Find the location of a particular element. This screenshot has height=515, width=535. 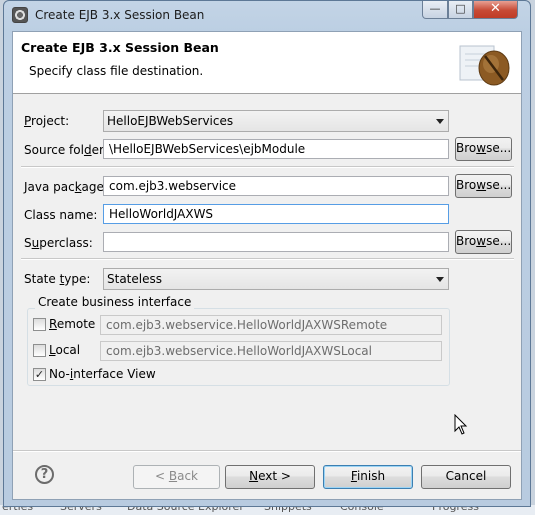

close-button: ✕ is located at coordinates (495, 10).